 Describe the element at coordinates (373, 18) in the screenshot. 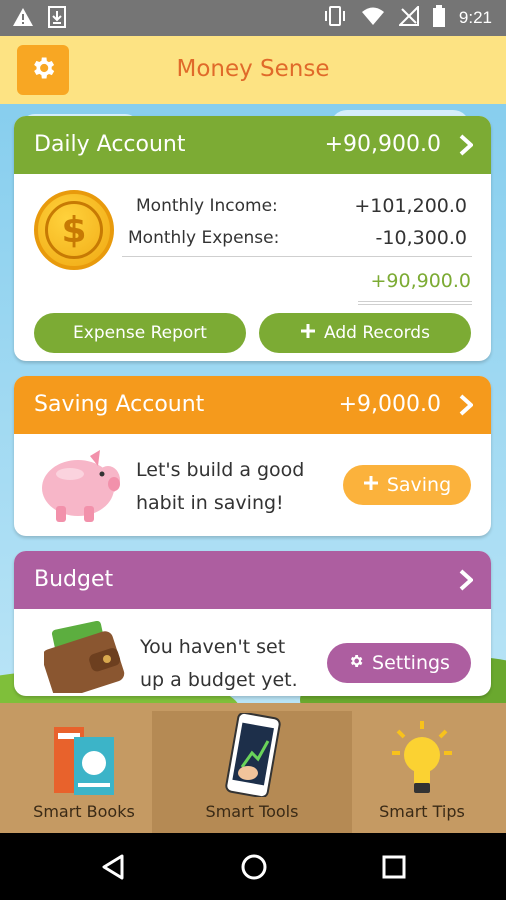

I see `wifi-icon` at that location.